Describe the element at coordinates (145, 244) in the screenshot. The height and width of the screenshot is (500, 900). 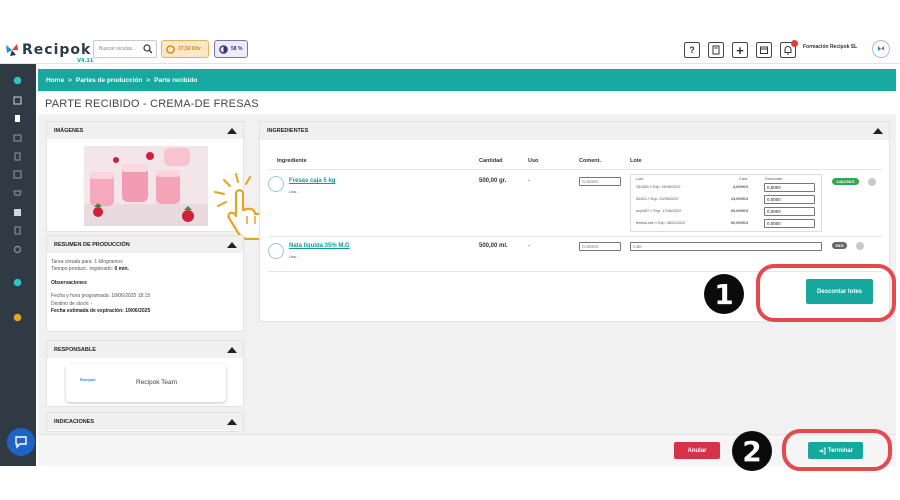
I see `summary-panel-header: RESUMEN DE PRODUCCIÓN` at that location.